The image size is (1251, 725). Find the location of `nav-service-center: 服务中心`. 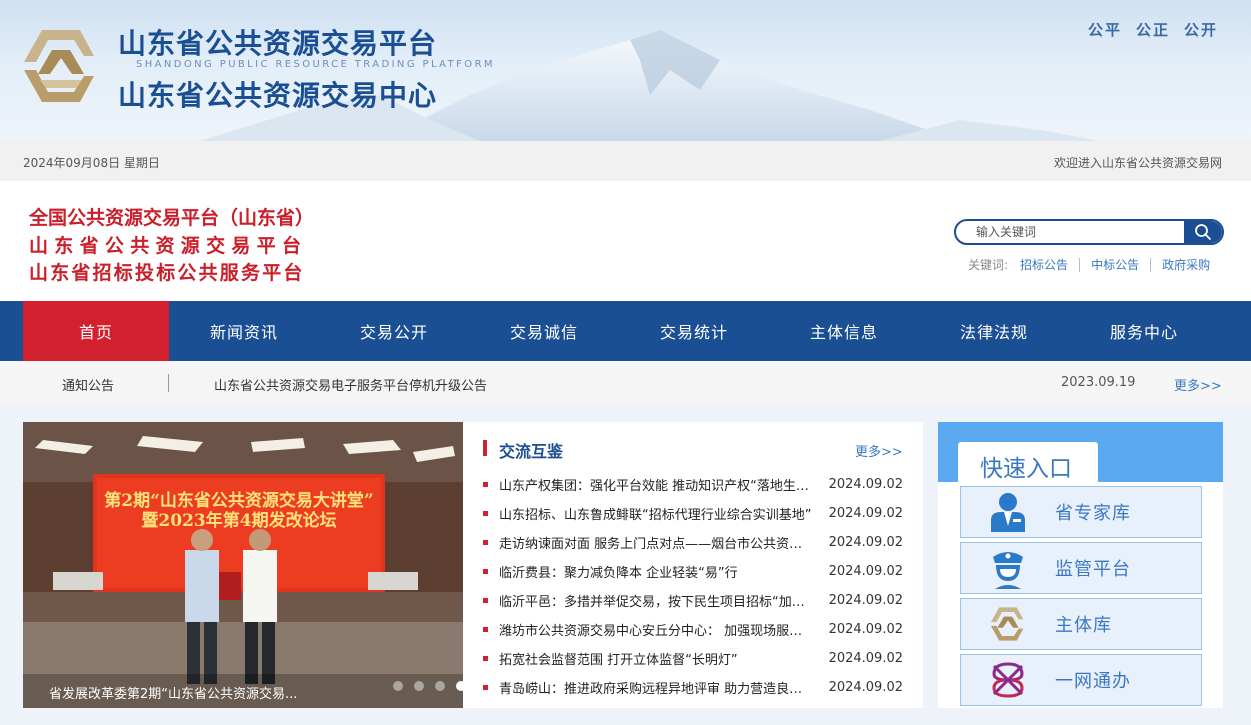

nav-service-center: 服务中心 is located at coordinates (1144, 331).